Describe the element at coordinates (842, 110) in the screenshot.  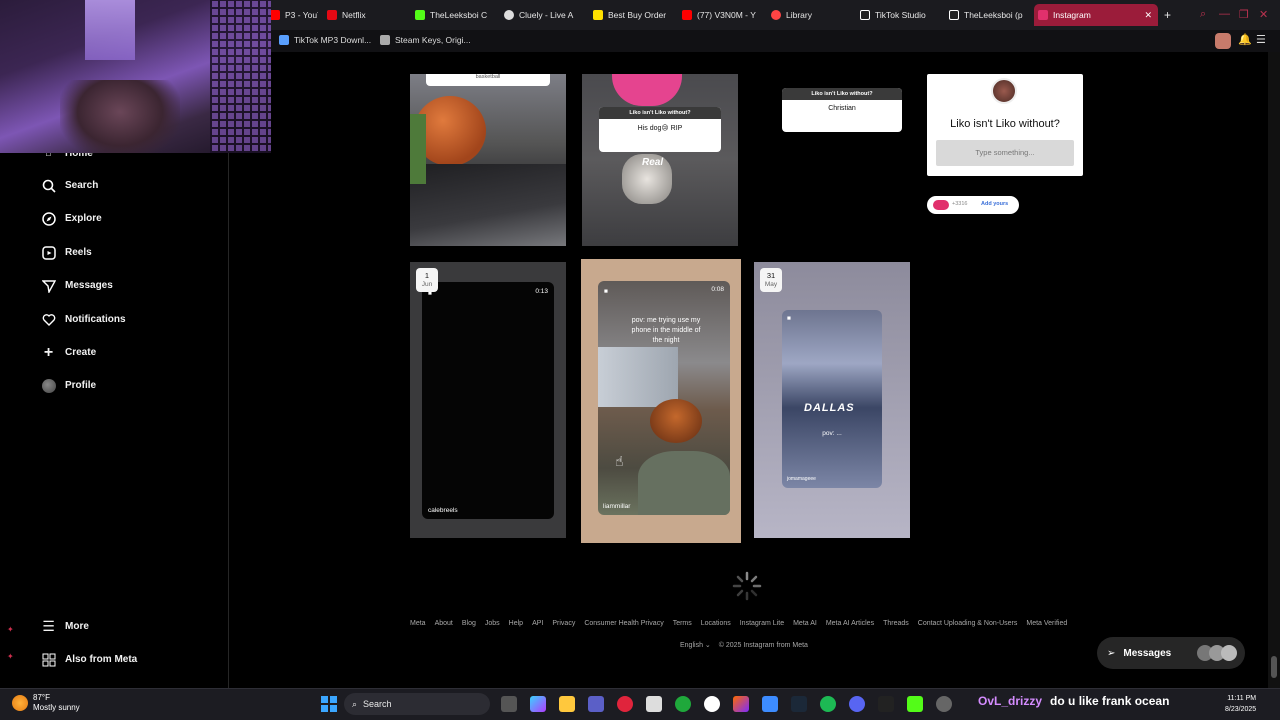
I see `question-sticker: Liko isn't Liko without? Christian` at that location.